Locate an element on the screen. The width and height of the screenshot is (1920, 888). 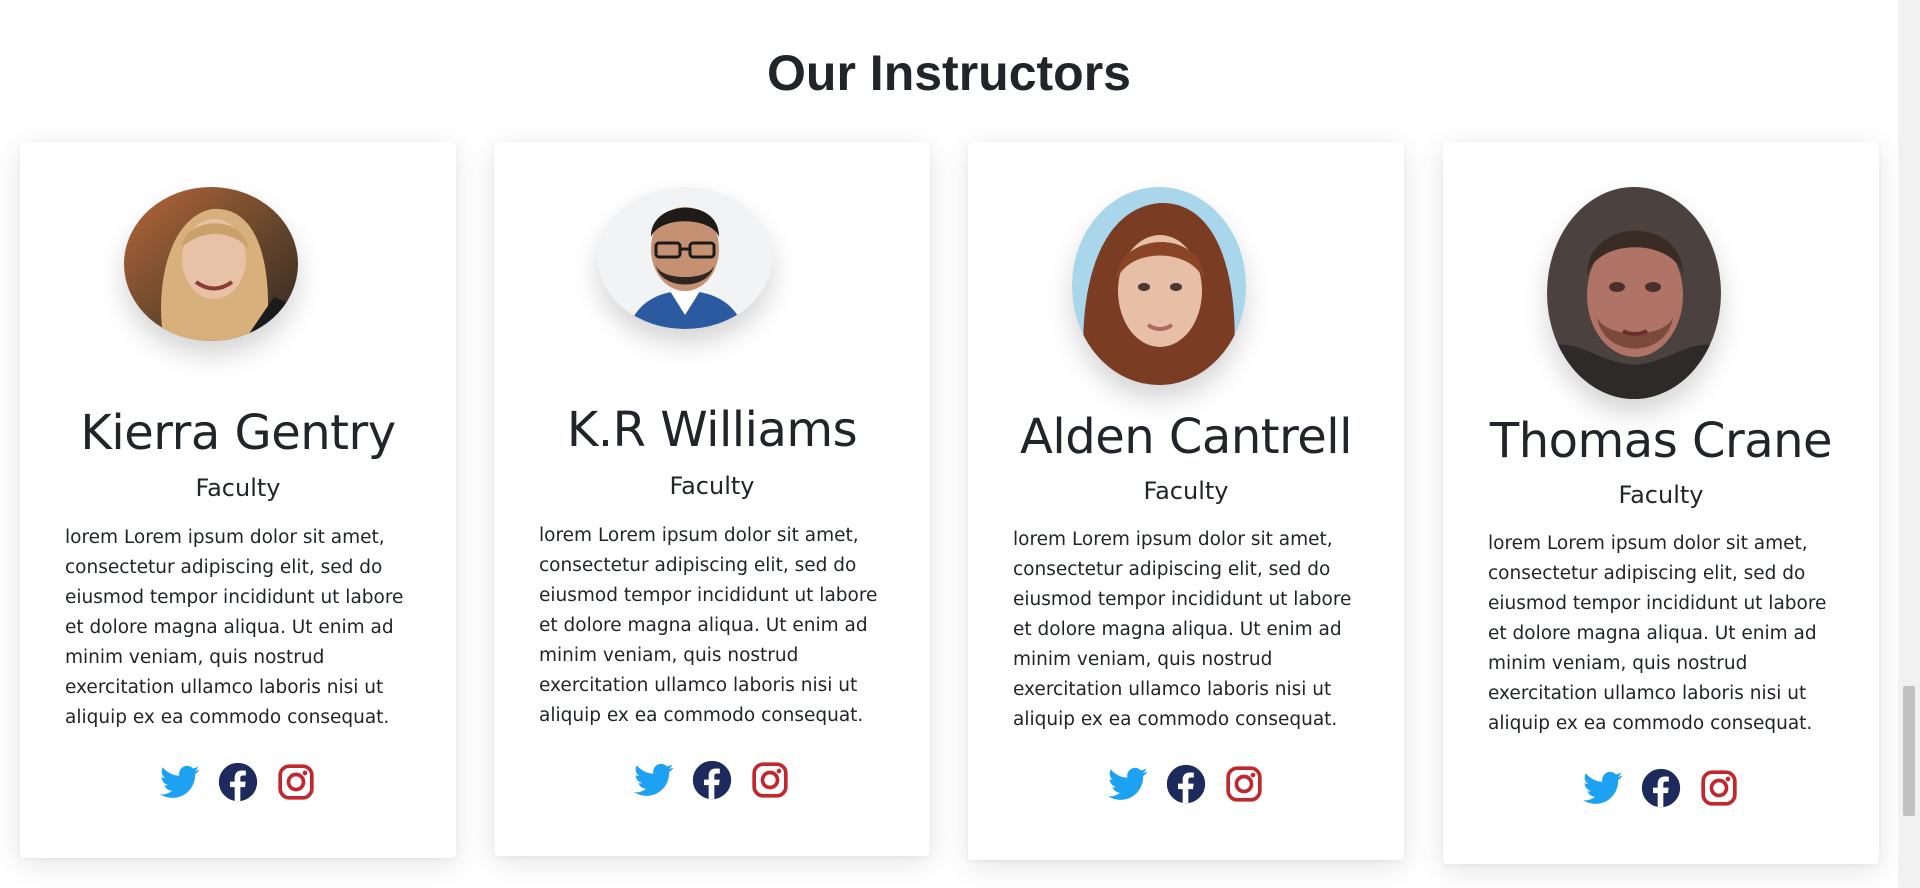
instructor-name: Alden Cantrell is located at coordinates (1186, 437).